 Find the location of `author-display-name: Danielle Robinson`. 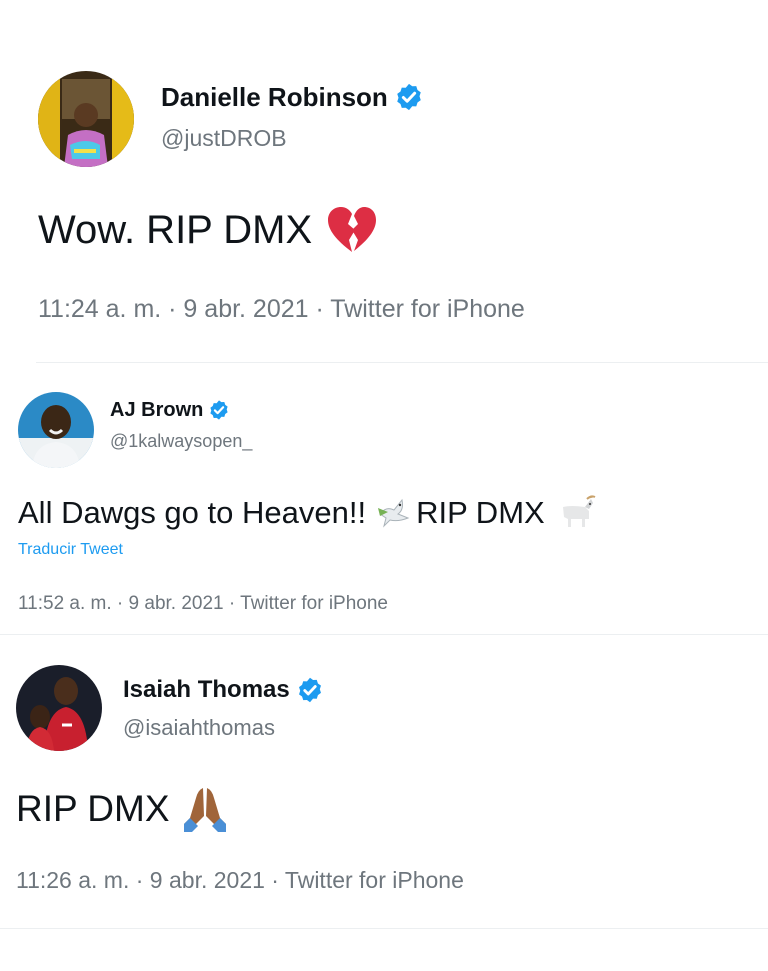

author-display-name: Danielle Robinson is located at coordinates (274, 97).